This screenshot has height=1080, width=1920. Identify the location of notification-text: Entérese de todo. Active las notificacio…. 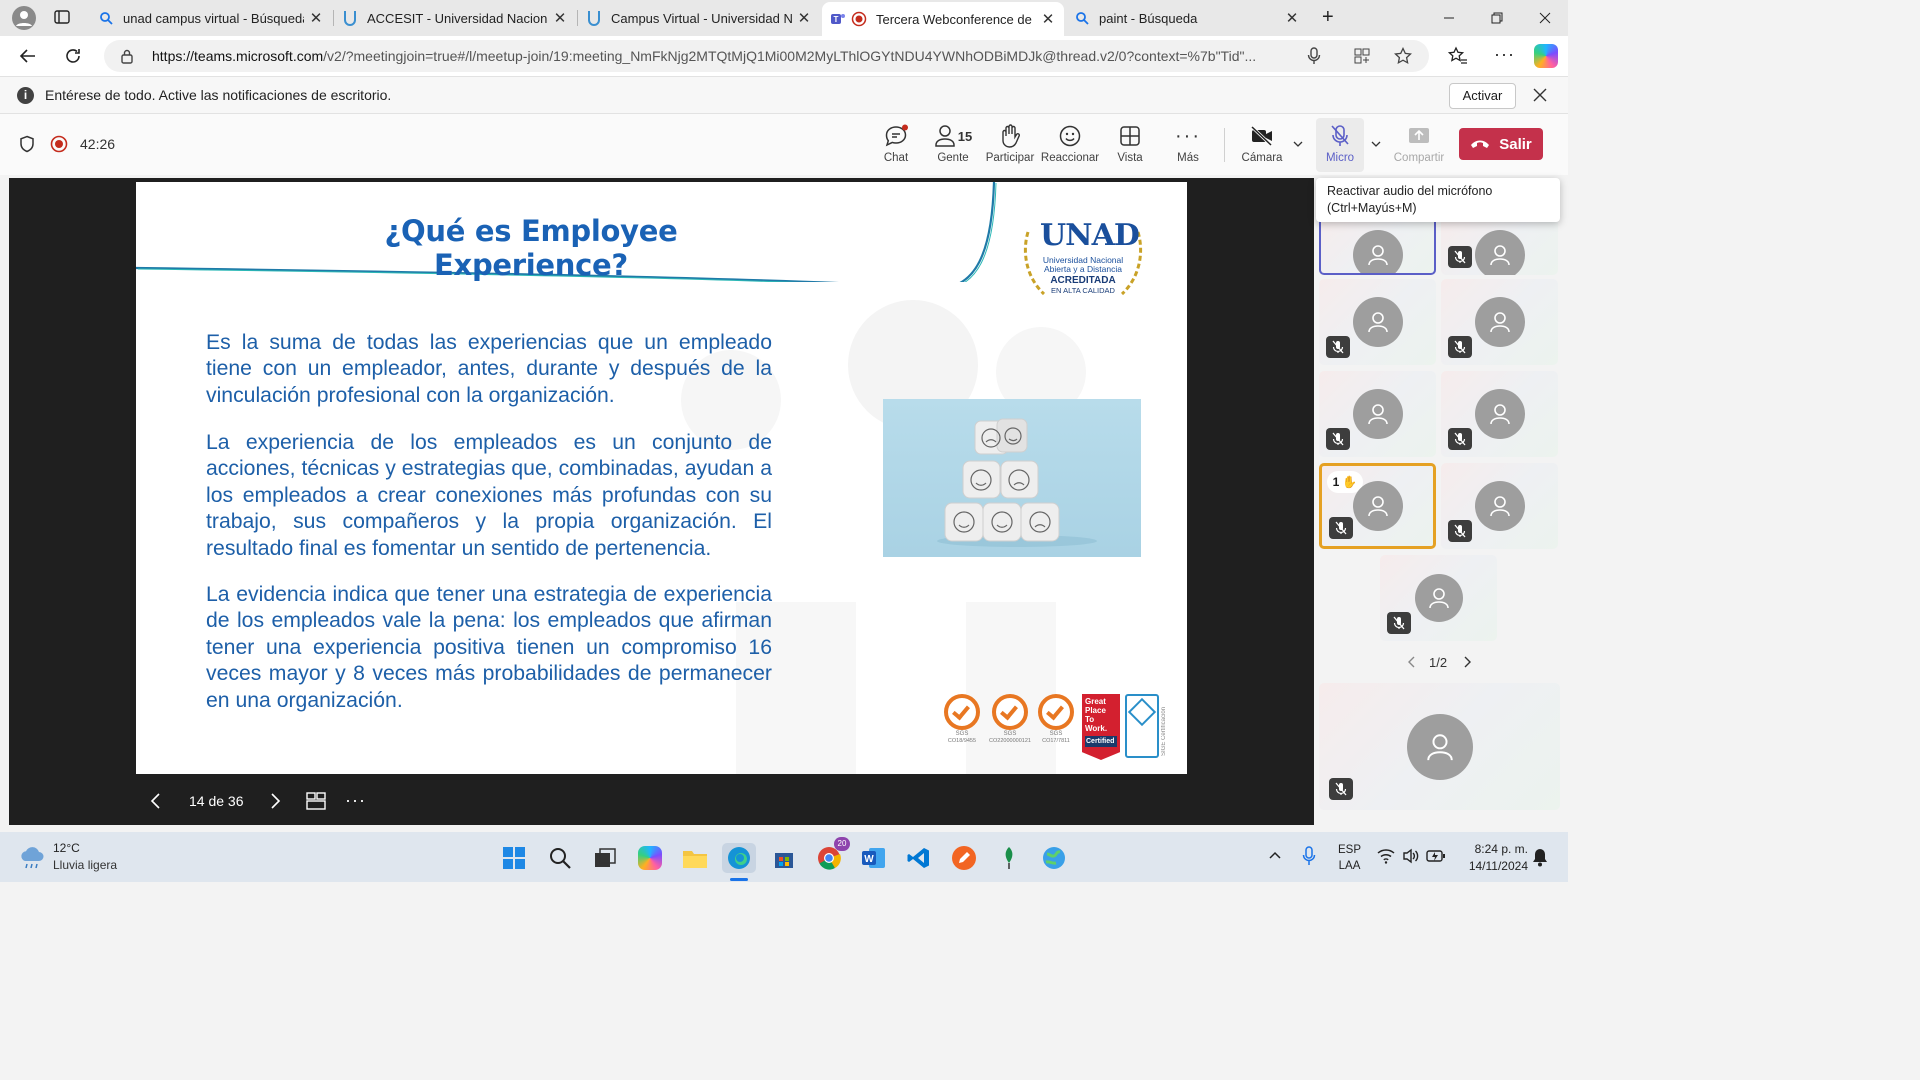
(218, 95).